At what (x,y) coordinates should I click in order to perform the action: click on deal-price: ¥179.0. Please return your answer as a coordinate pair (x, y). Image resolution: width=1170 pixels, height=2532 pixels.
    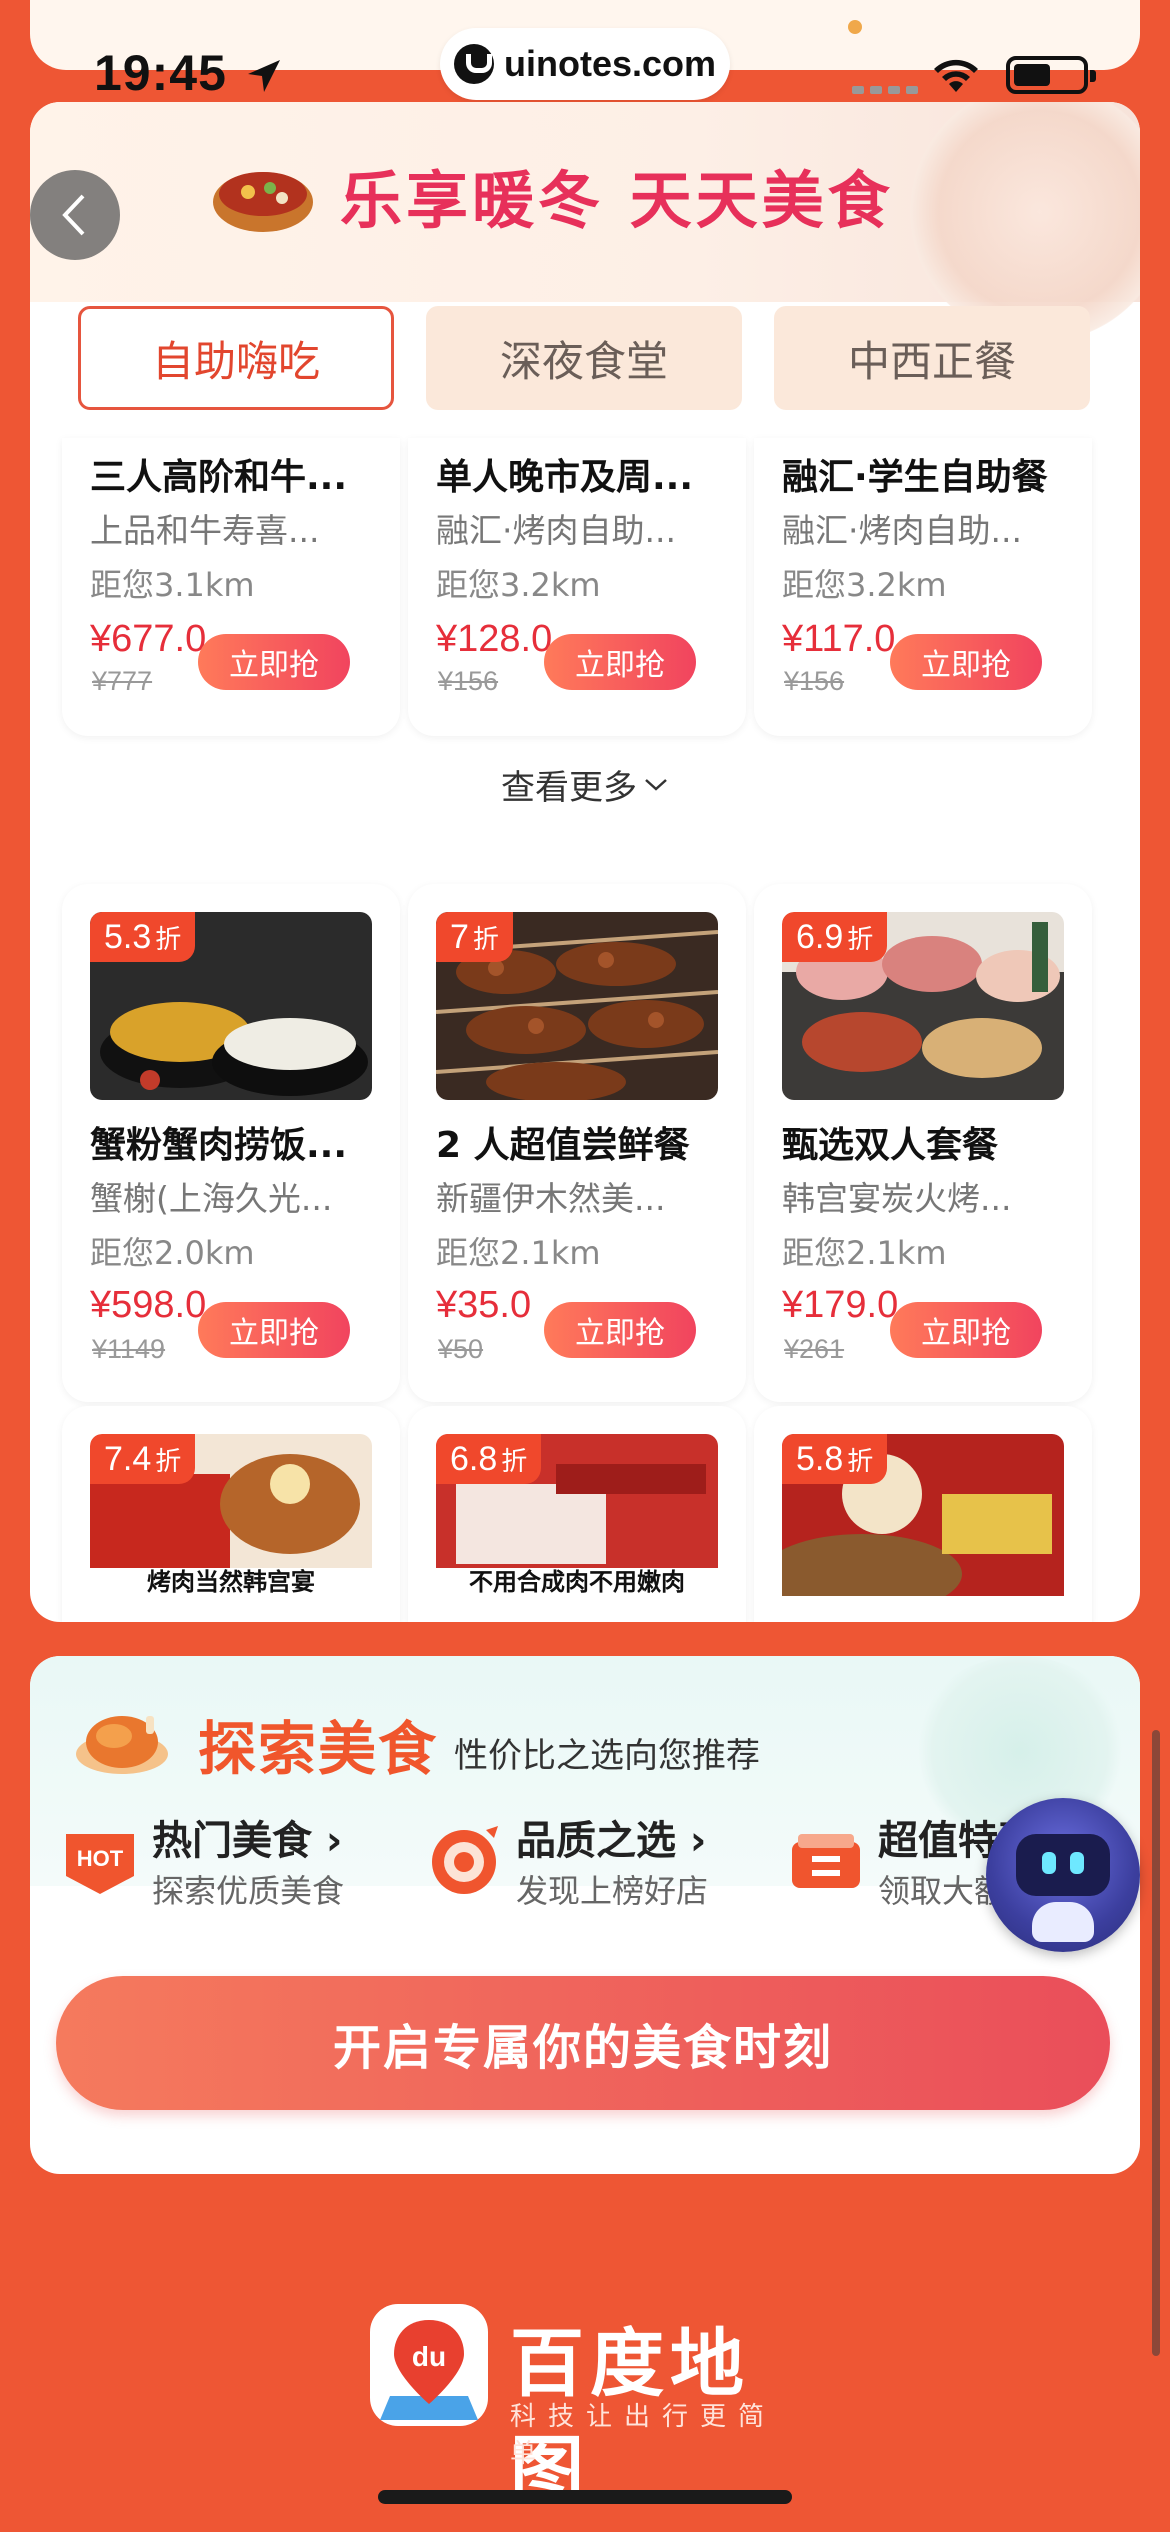
    Looking at the image, I should click on (840, 1305).